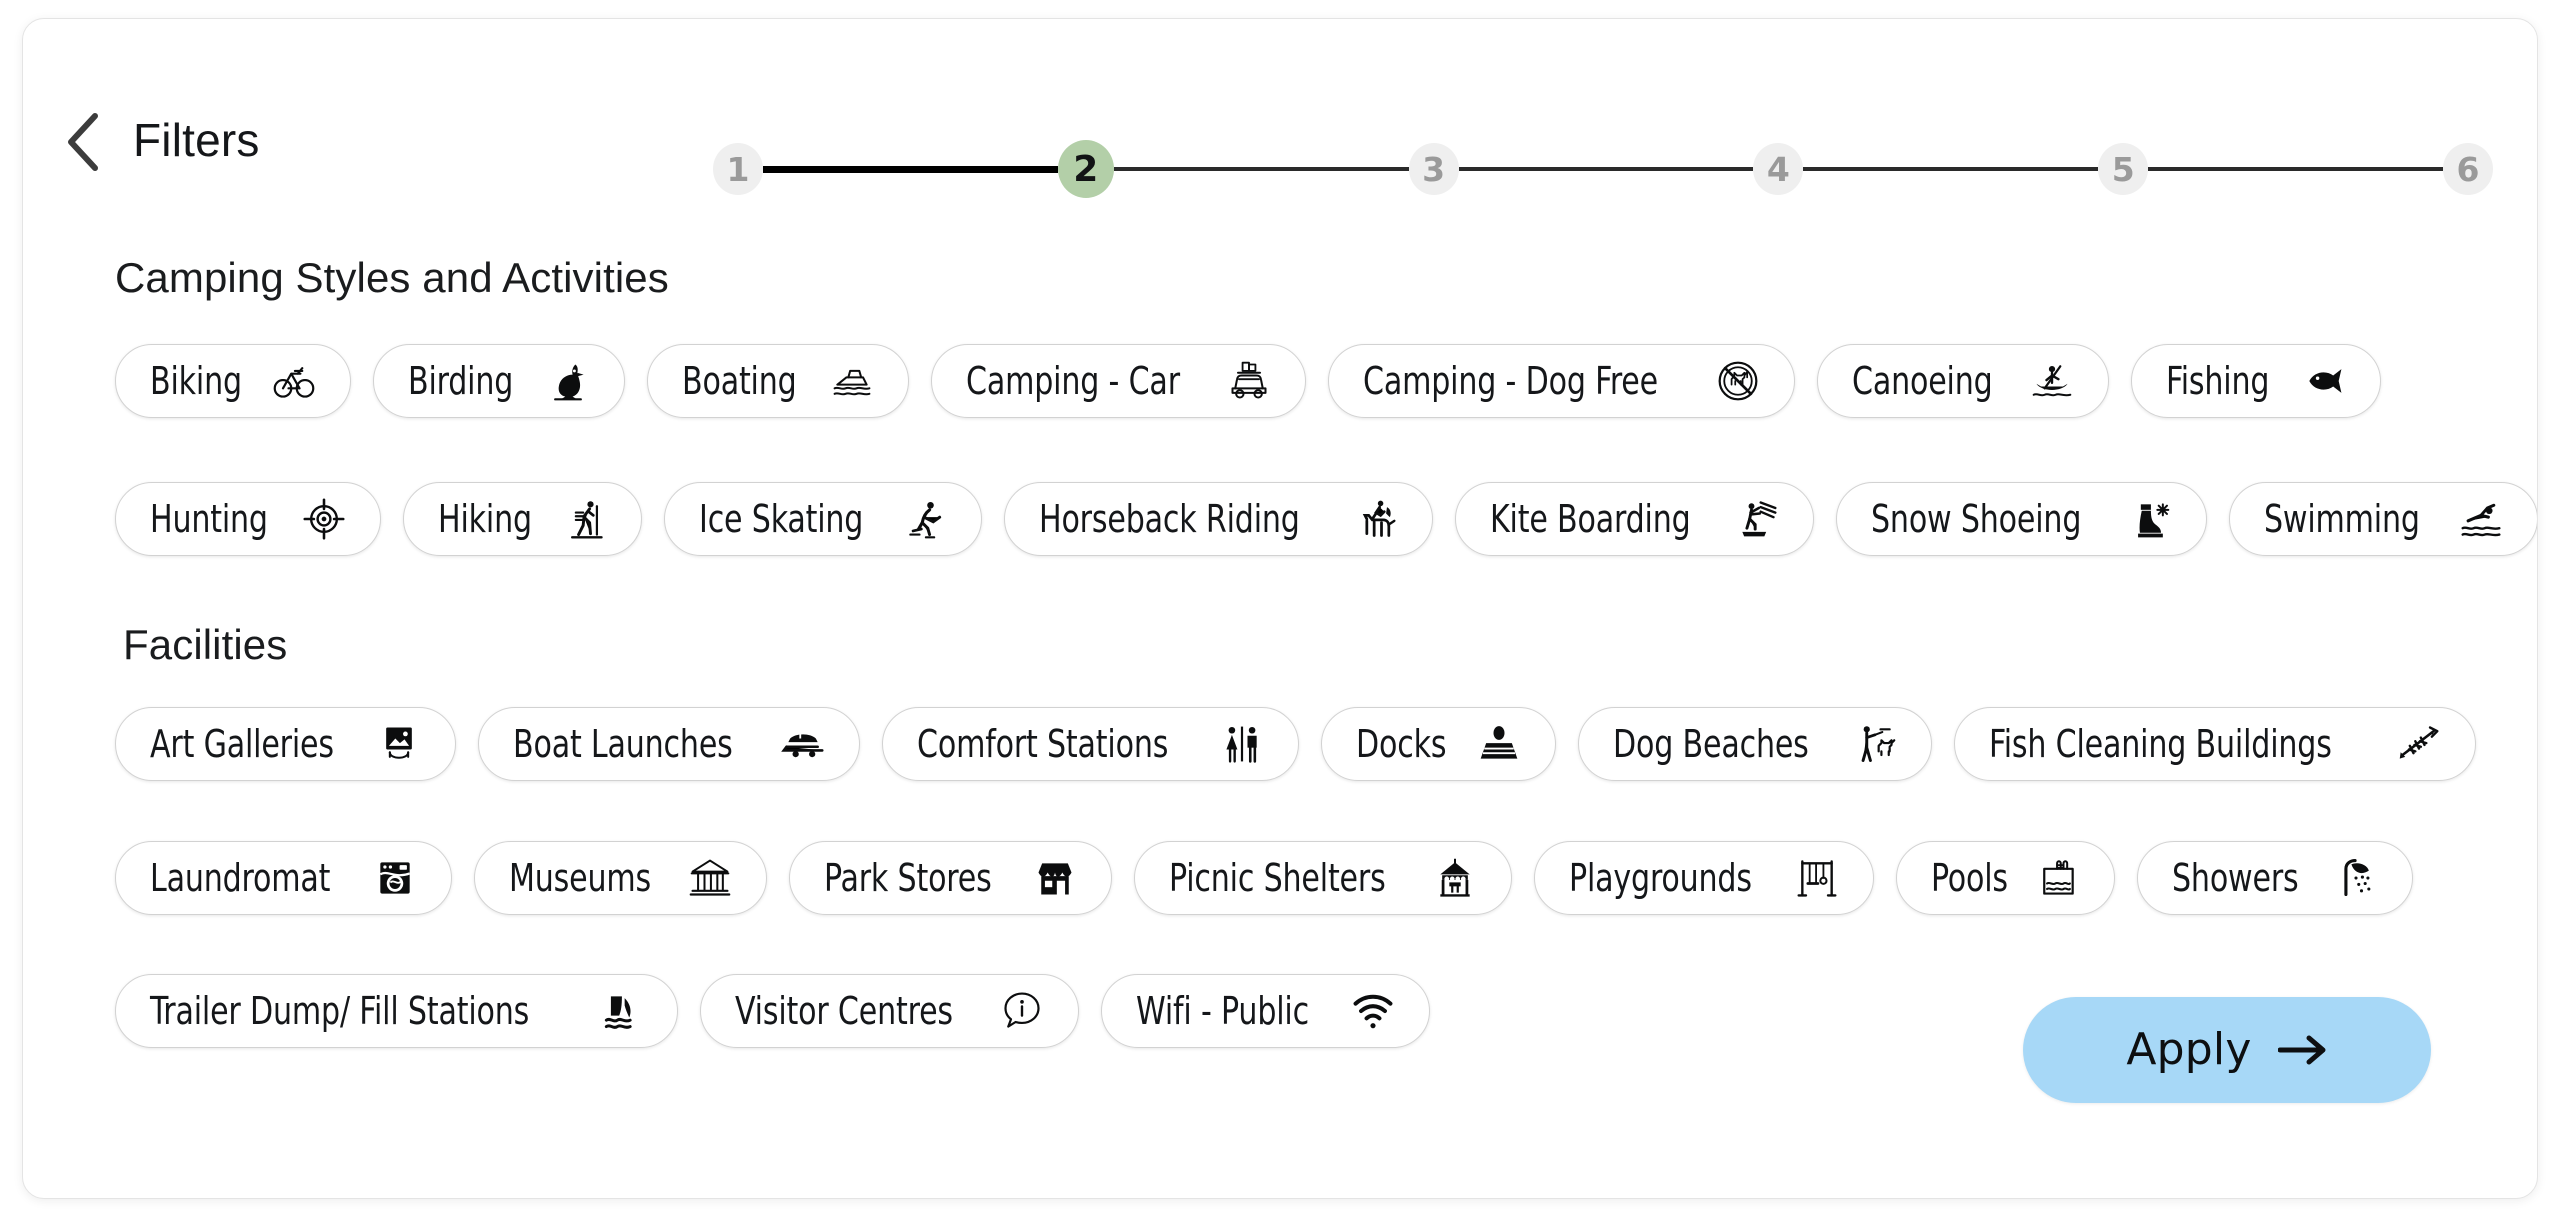 Image resolution: width=2560 pixels, height=1221 pixels. What do you see at coordinates (240, 878) in the screenshot?
I see `chip-label: Laundromat` at bounding box center [240, 878].